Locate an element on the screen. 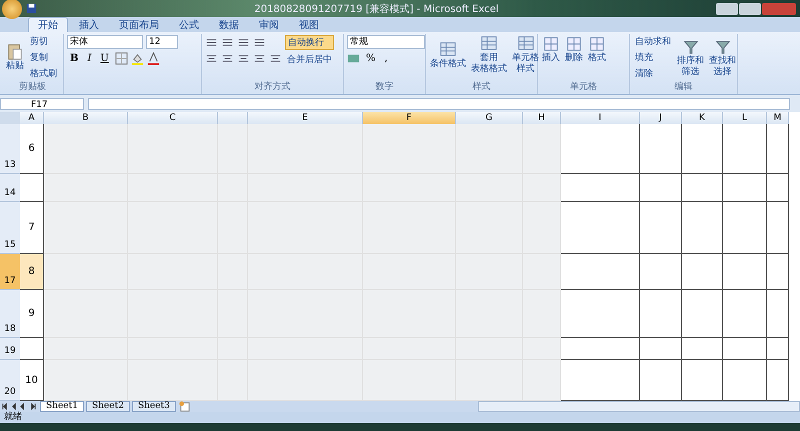 The image size is (800, 431). group-label: 数字 is located at coordinates (385, 86).